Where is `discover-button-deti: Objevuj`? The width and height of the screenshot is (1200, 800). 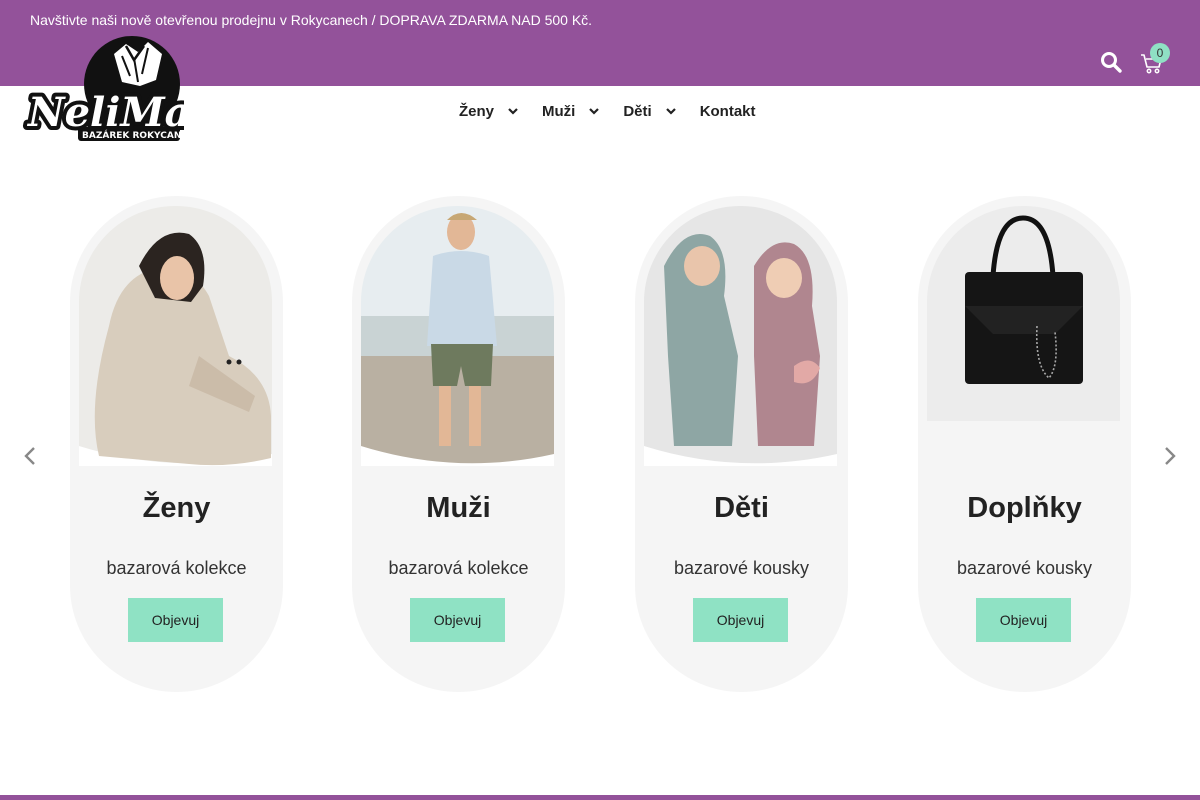
discover-button-deti: Objevuj is located at coordinates (740, 620).